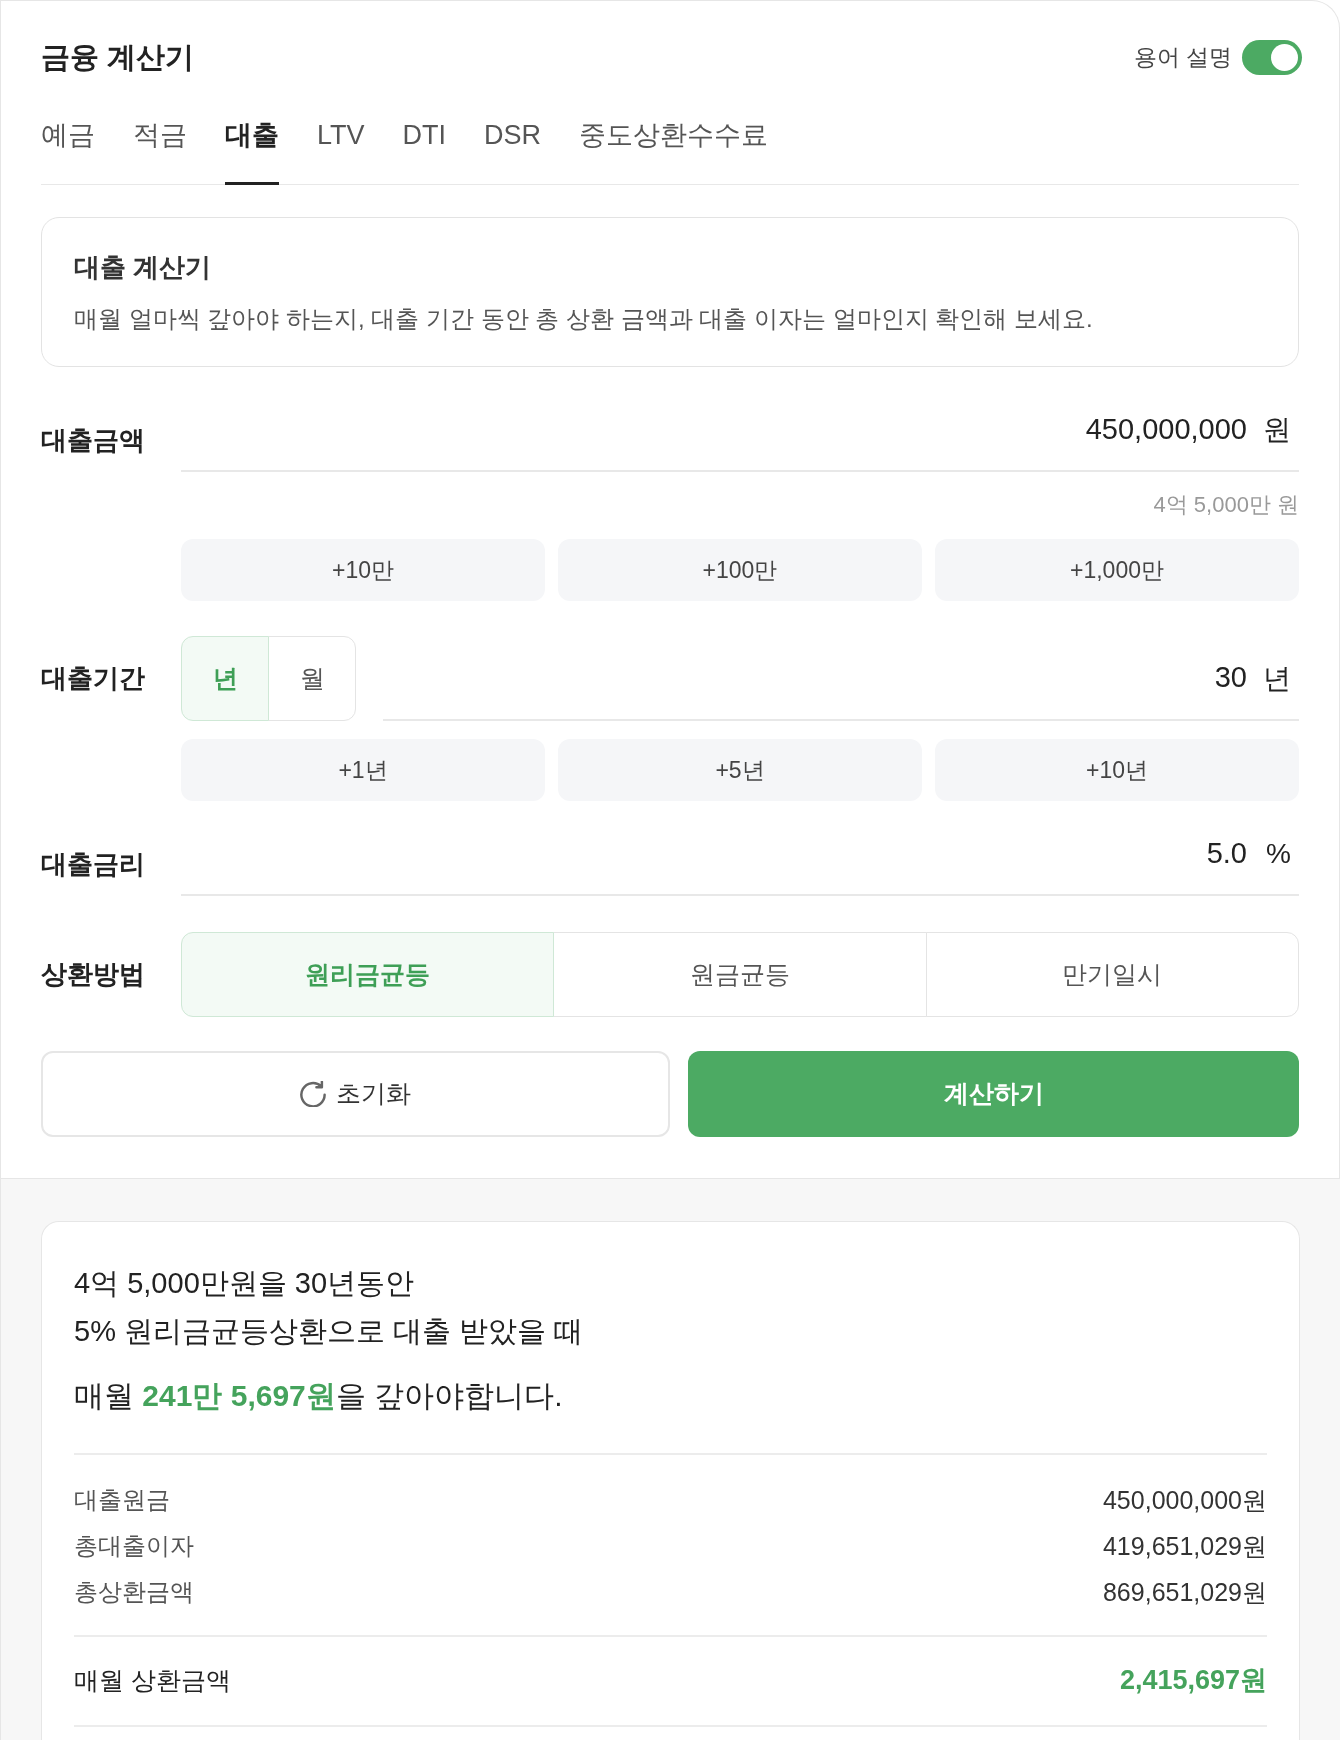 This screenshot has height=1740, width=1340. Describe the element at coordinates (355, 1094) in the screenshot. I see `reset-button: 초기화` at that location.